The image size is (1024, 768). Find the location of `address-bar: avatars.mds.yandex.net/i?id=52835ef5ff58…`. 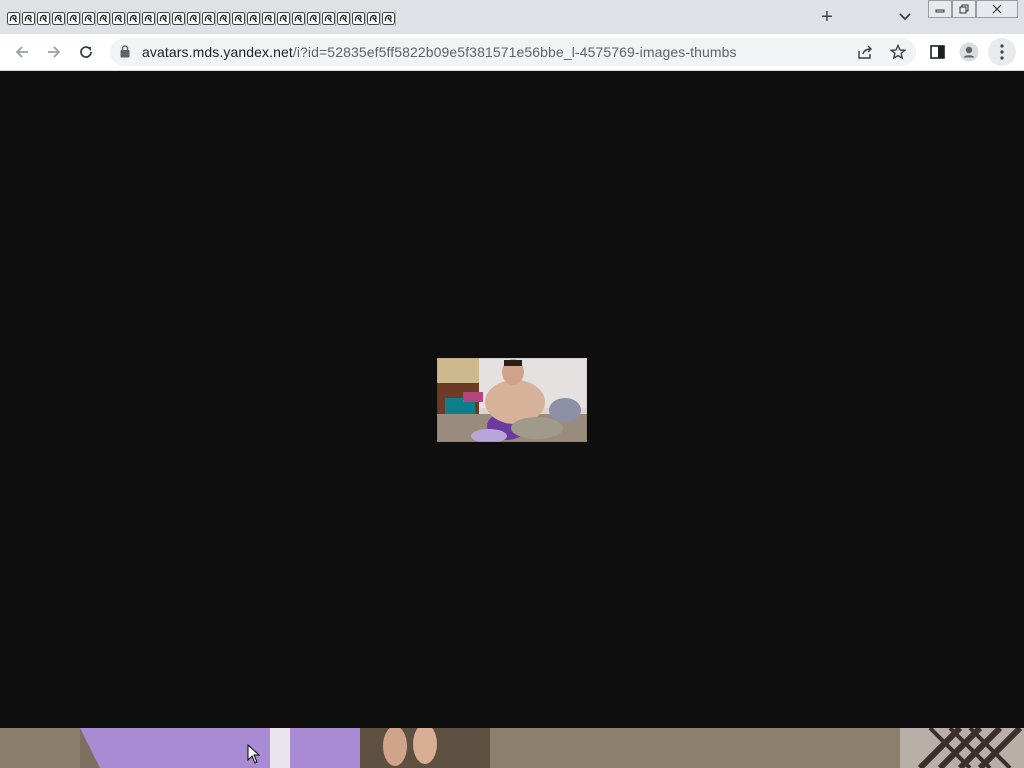

address-bar: avatars.mds.yandex.net/i?id=52835ef5ff58… is located at coordinates (513, 52).